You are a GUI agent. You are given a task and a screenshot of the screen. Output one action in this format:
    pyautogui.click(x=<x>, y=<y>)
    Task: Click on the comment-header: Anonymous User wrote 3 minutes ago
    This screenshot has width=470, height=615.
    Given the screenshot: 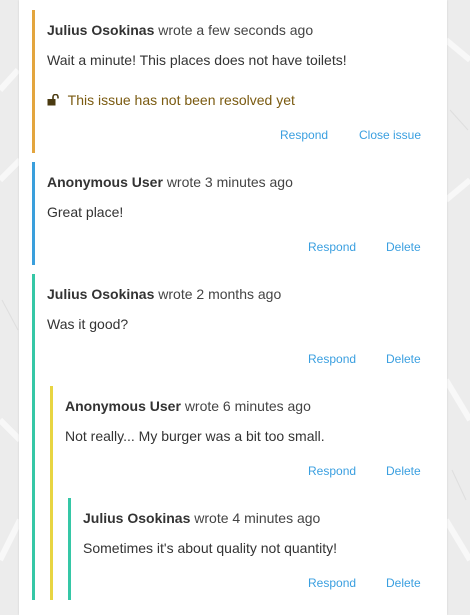 What is the action you would take?
    pyautogui.click(x=170, y=182)
    